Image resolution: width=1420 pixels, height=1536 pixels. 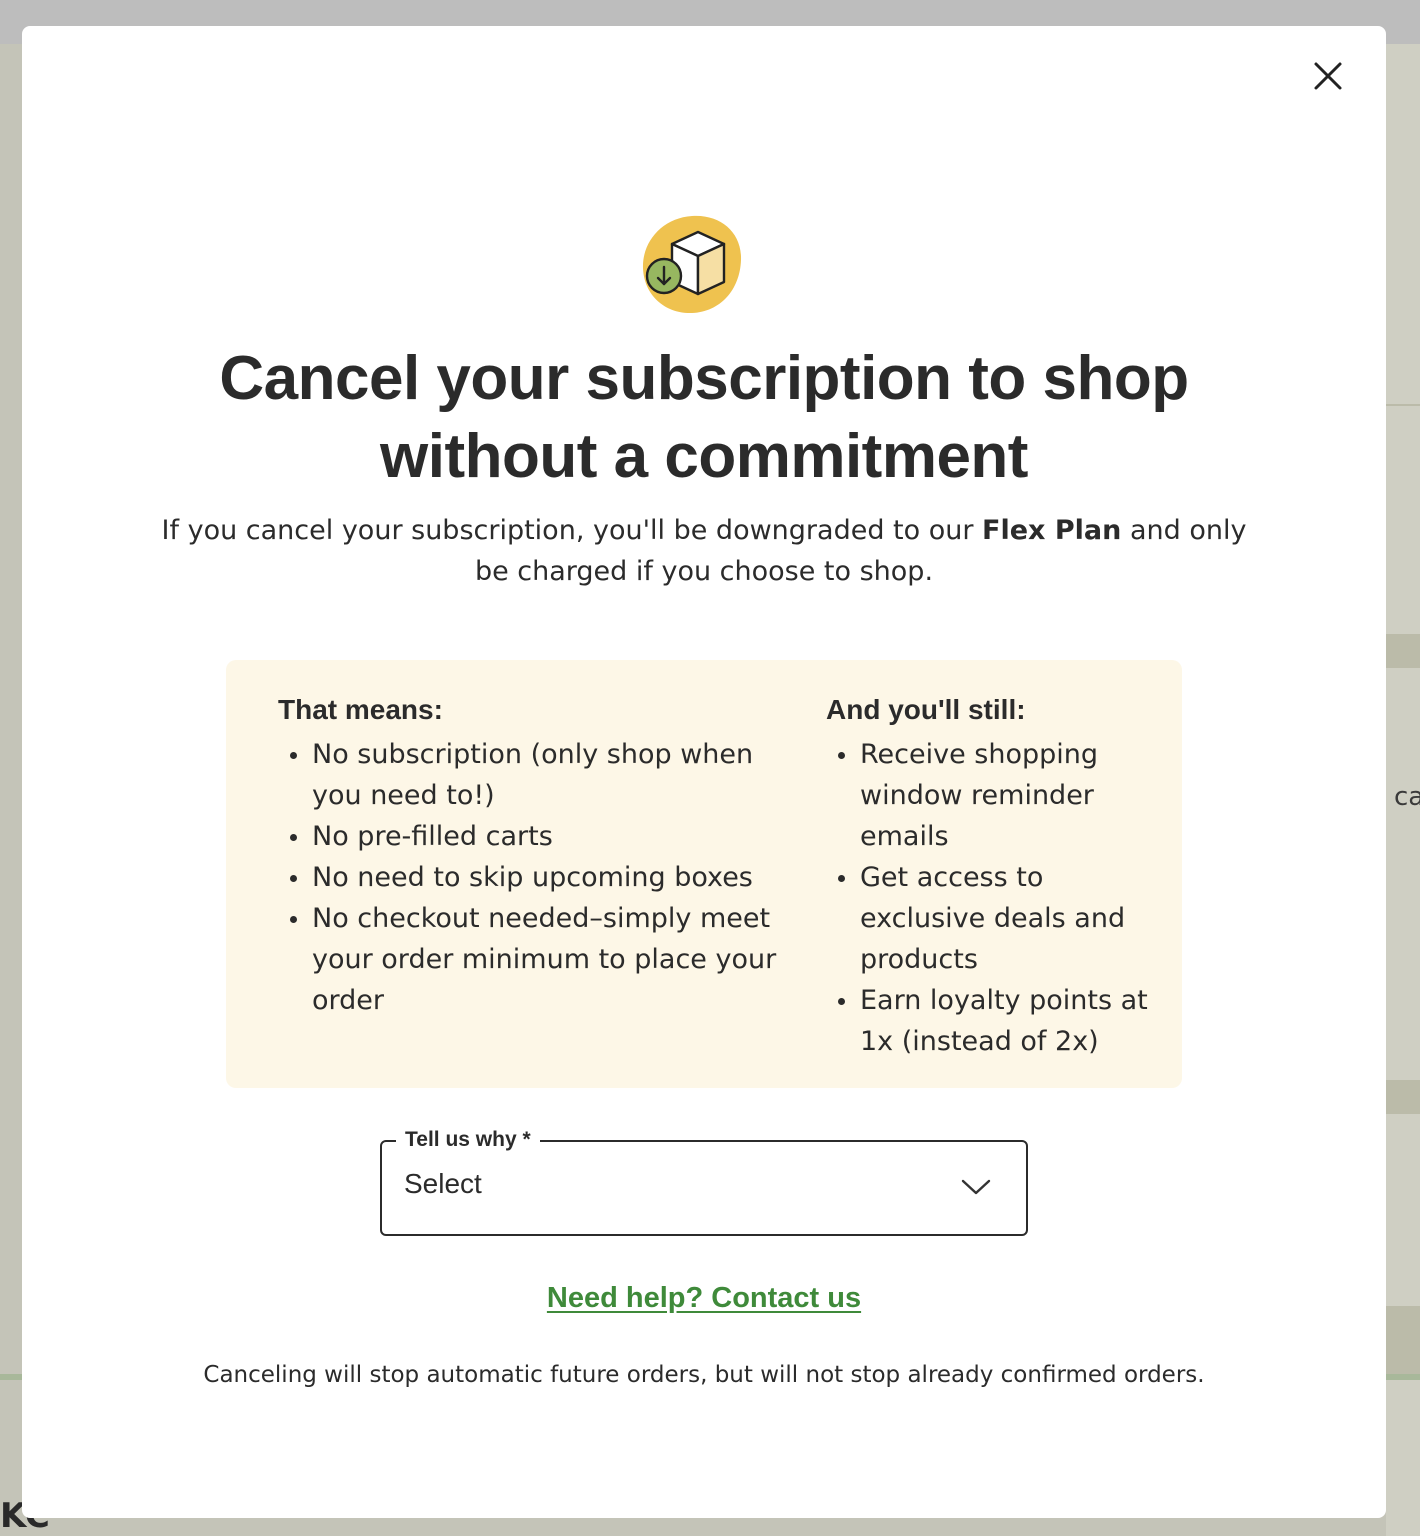 I want to click on close-button, so click(x=1328, y=76).